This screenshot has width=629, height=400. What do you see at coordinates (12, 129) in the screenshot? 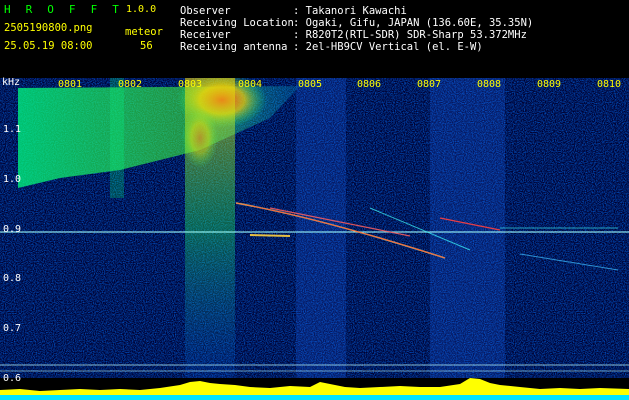
I see `freq-tick-label: 1.1` at bounding box center [12, 129].